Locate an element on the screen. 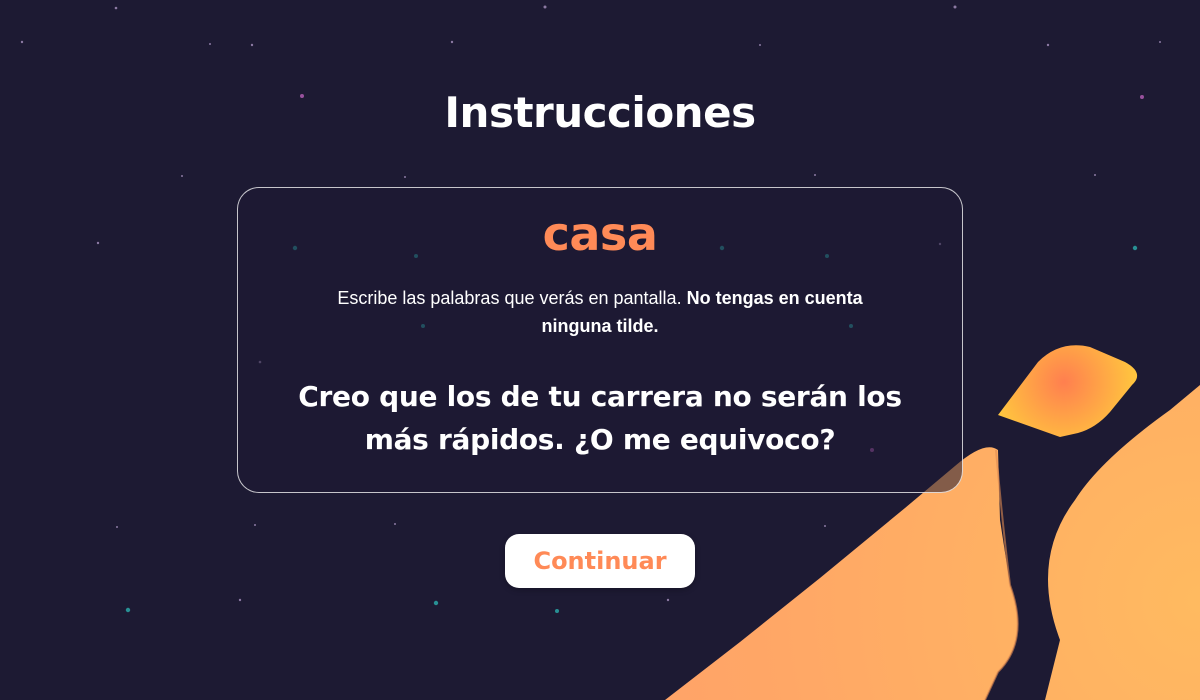 This screenshot has width=1200, height=700. floating-rock is located at coordinates (1068, 391).